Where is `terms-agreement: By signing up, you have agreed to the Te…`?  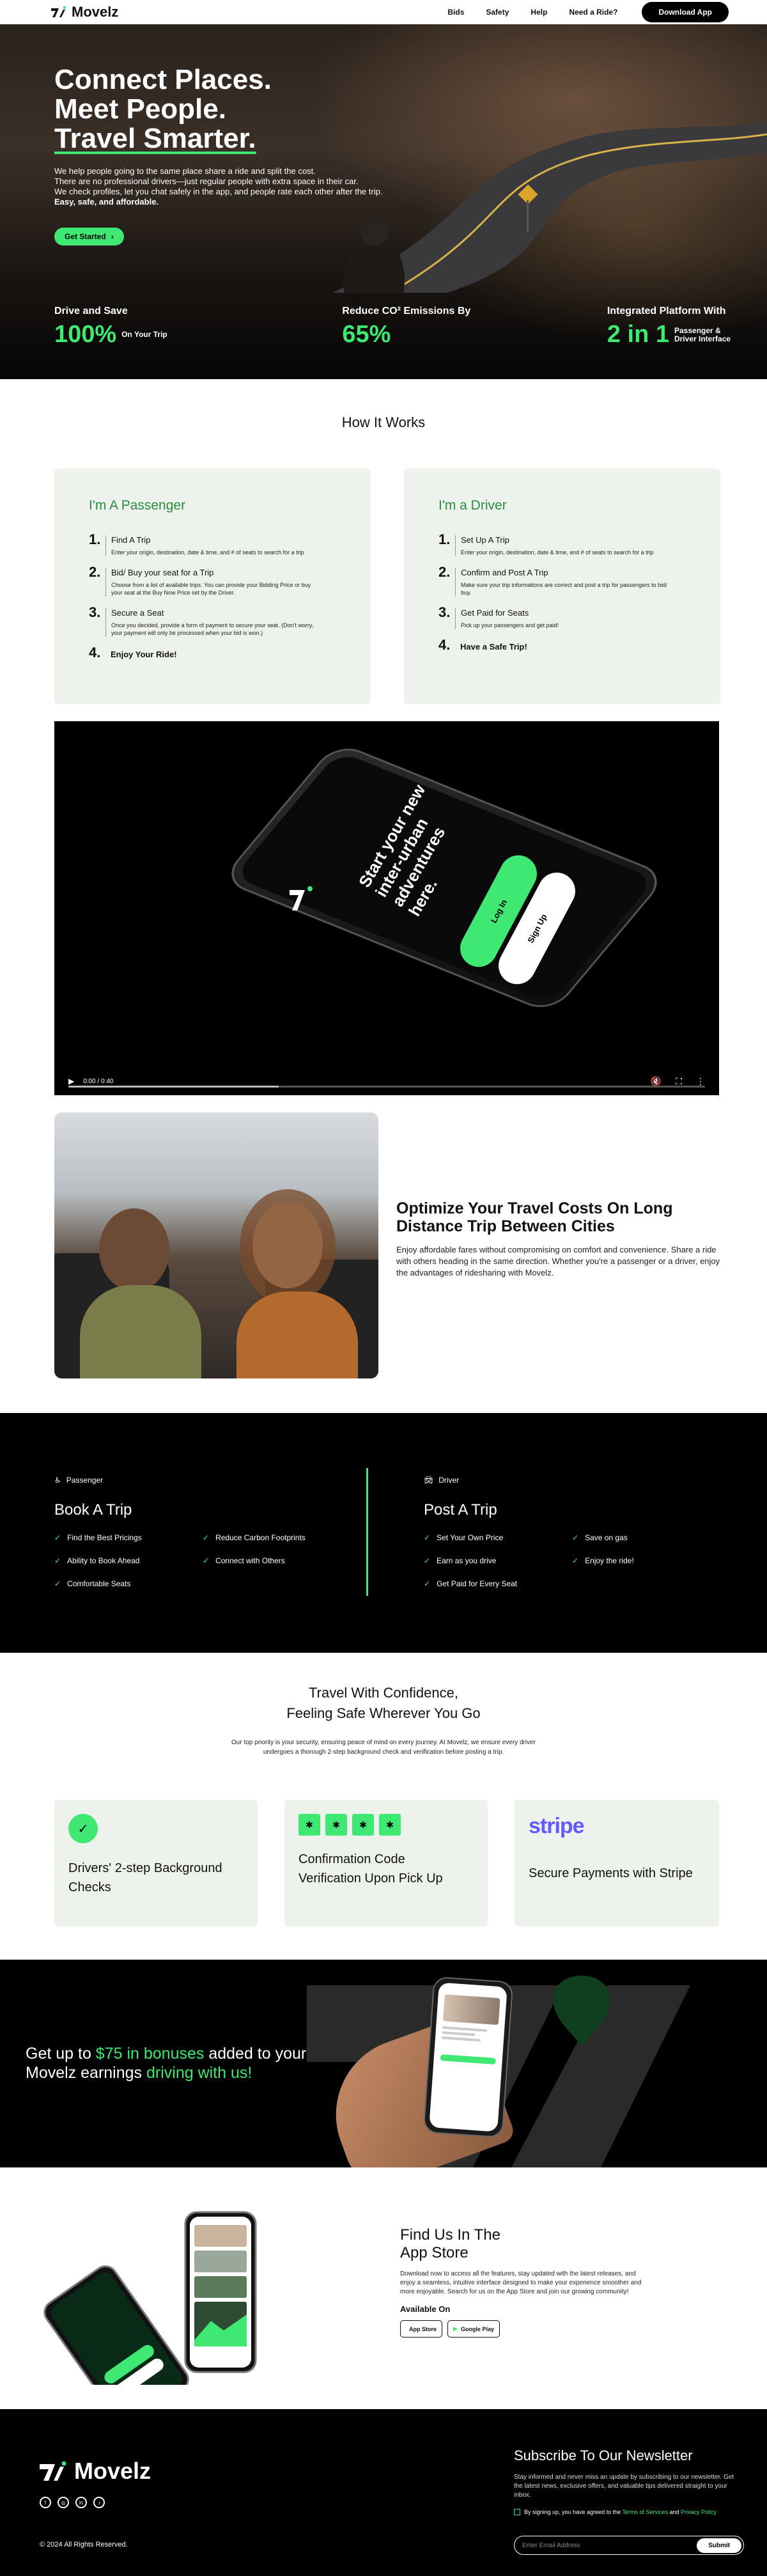 terms-agreement: By signing up, you have agreed to the Te… is located at coordinates (629, 2512).